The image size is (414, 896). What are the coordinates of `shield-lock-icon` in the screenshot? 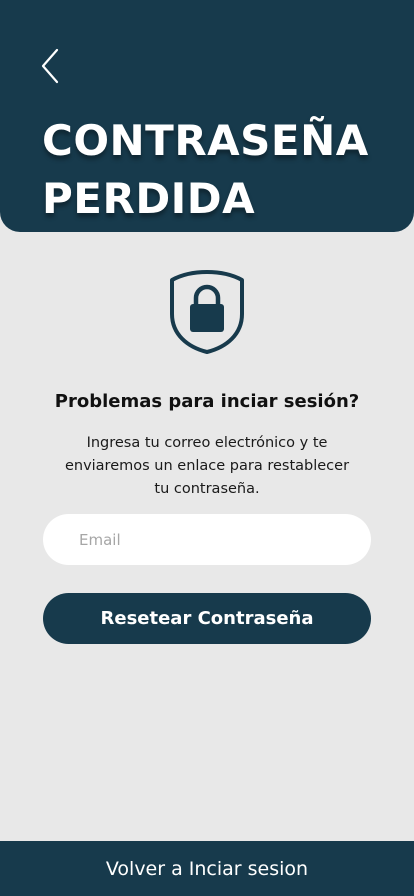 It's located at (207, 312).